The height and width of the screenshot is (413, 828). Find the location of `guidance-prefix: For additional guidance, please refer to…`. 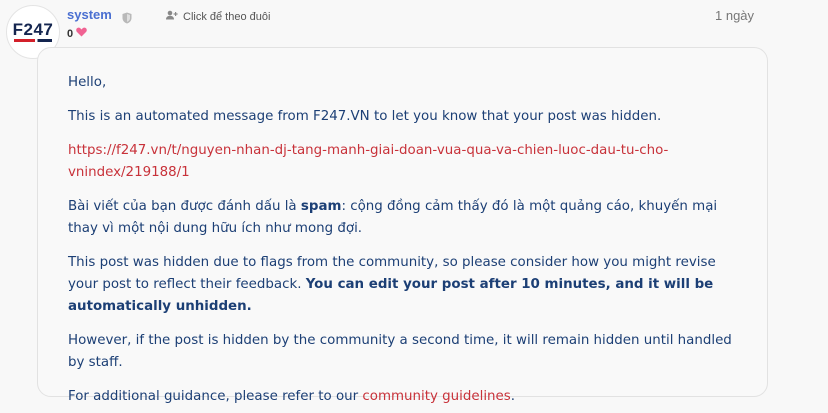

guidance-prefix: For additional guidance, please refer to… is located at coordinates (215, 396).